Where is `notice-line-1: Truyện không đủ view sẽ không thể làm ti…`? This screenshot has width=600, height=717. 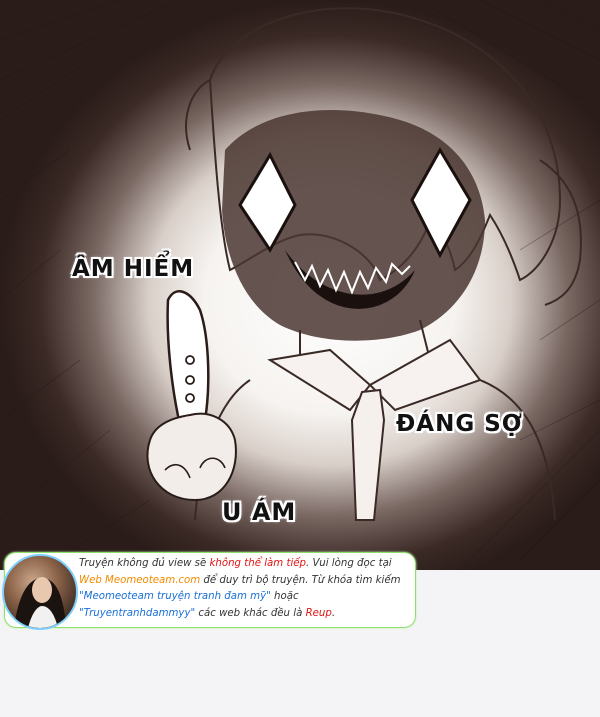
notice-line-1: Truyện không đủ view sẽ không thể làm ti… is located at coordinates (235, 563).